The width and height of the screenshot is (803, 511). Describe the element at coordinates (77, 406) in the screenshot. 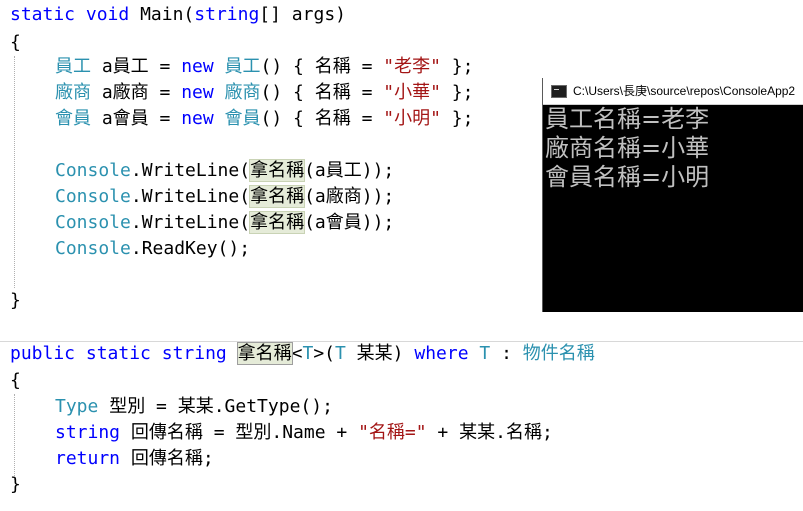

I see `type-name: Type` at that location.